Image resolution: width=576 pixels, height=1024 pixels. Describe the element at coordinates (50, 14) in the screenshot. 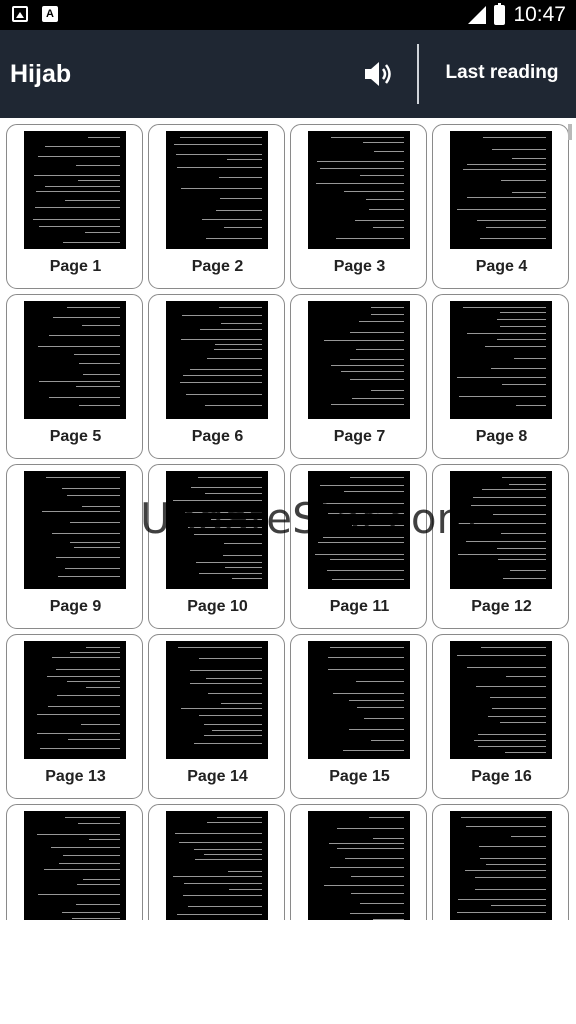

I see `a-letter-icon: A` at that location.